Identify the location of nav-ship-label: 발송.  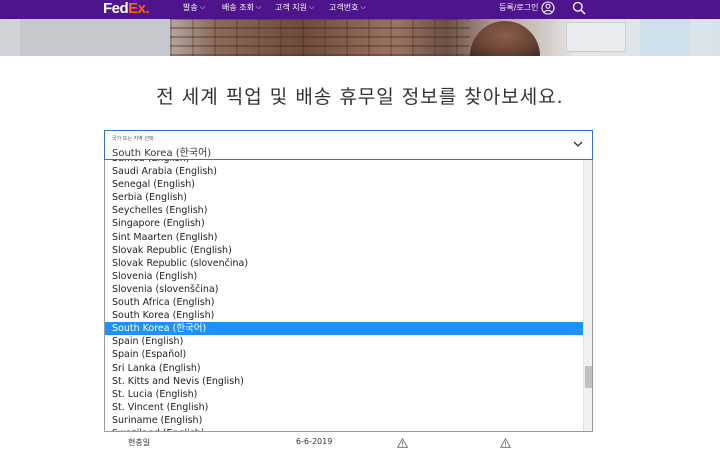
(190, 7).